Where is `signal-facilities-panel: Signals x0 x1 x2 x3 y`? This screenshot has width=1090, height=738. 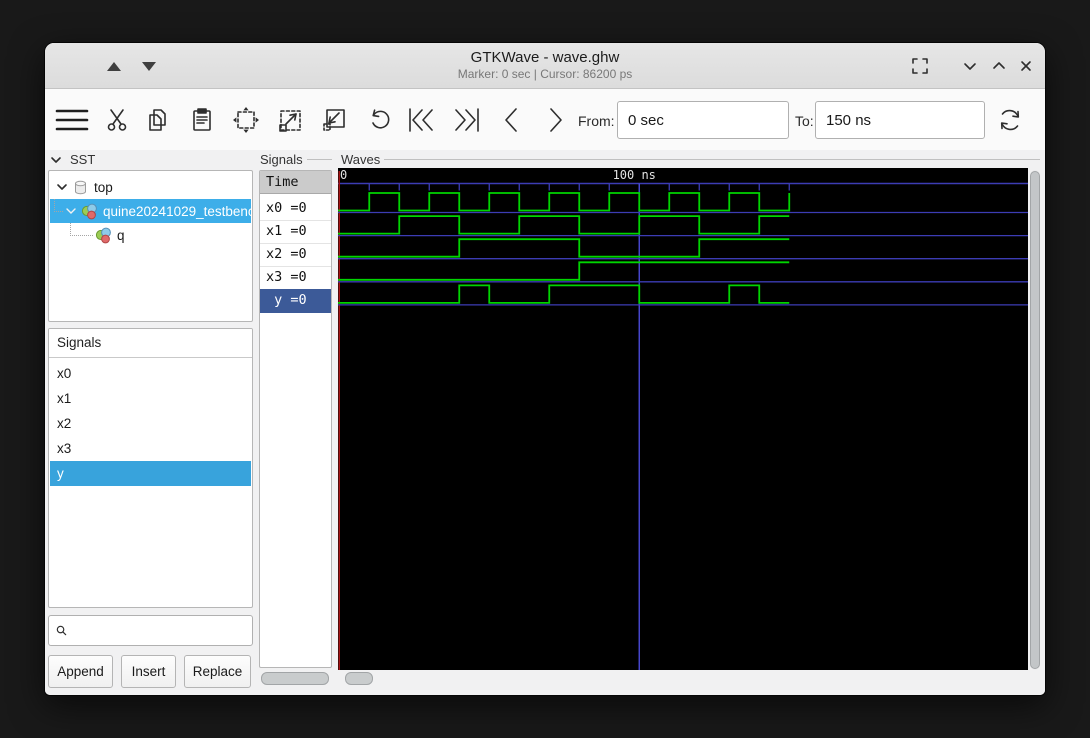 signal-facilities-panel: Signals x0 x1 x2 x3 y is located at coordinates (150, 468).